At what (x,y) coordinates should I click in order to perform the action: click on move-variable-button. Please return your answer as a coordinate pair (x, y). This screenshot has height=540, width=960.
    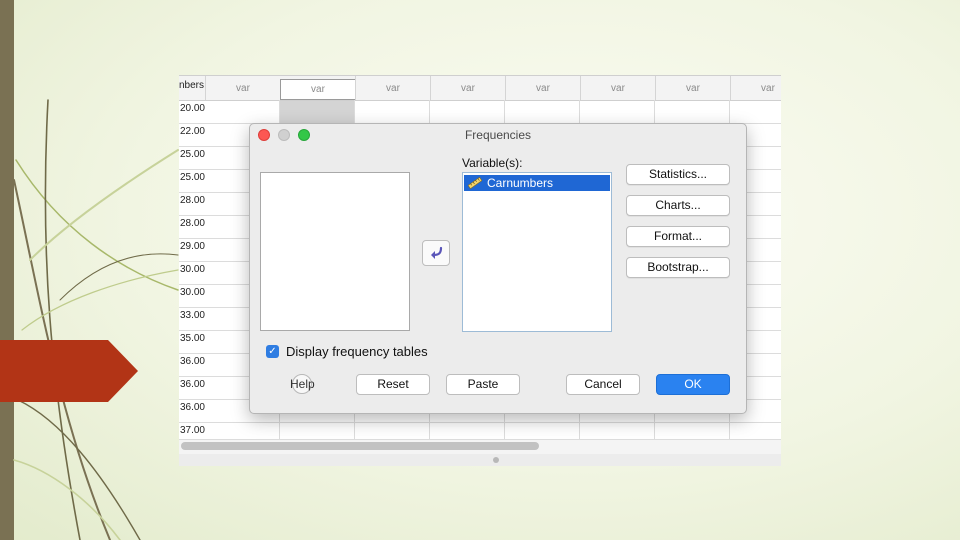
    Looking at the image, I should click on (436, 253).